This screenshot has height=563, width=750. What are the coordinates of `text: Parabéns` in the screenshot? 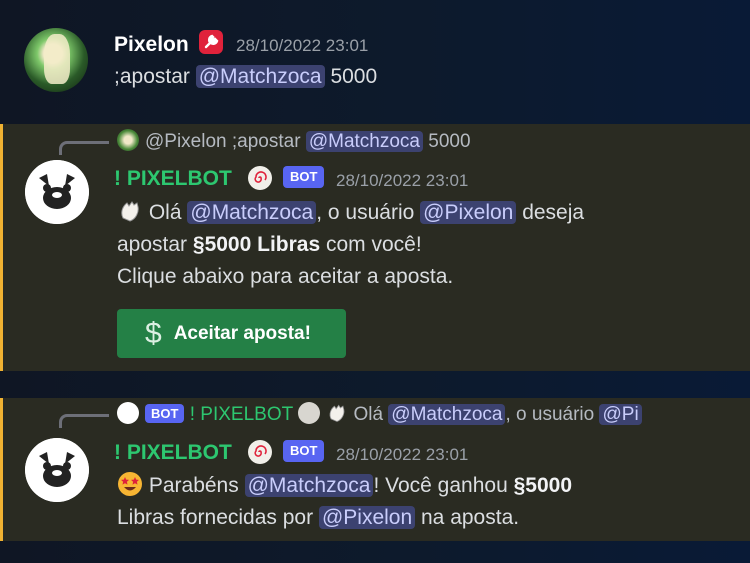 It's located at (193, 485).